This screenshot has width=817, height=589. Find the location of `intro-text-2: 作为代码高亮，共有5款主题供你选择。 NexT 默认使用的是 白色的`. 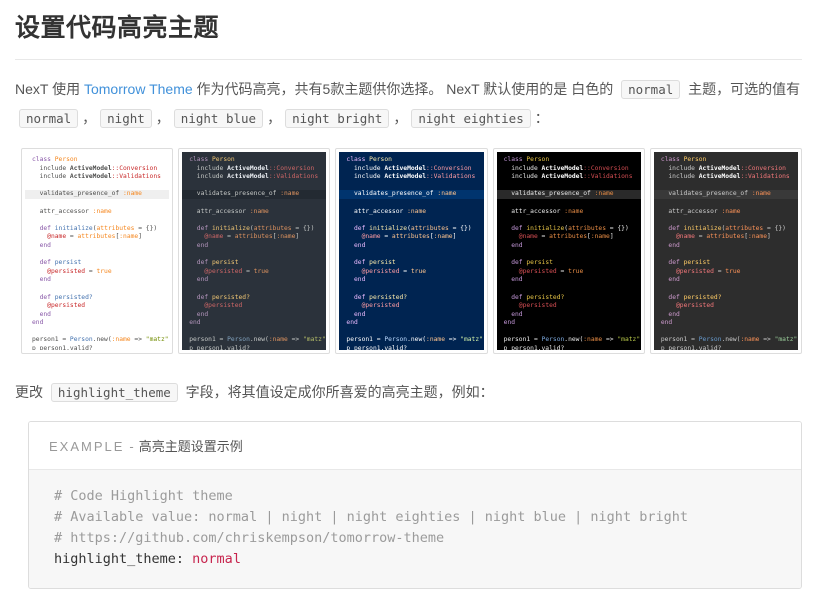

intro-text-2: 作为代码高亮，共有5款主题供你选择。 NexT 默认使用的是 白色的 is located at coordinates (405, 89).